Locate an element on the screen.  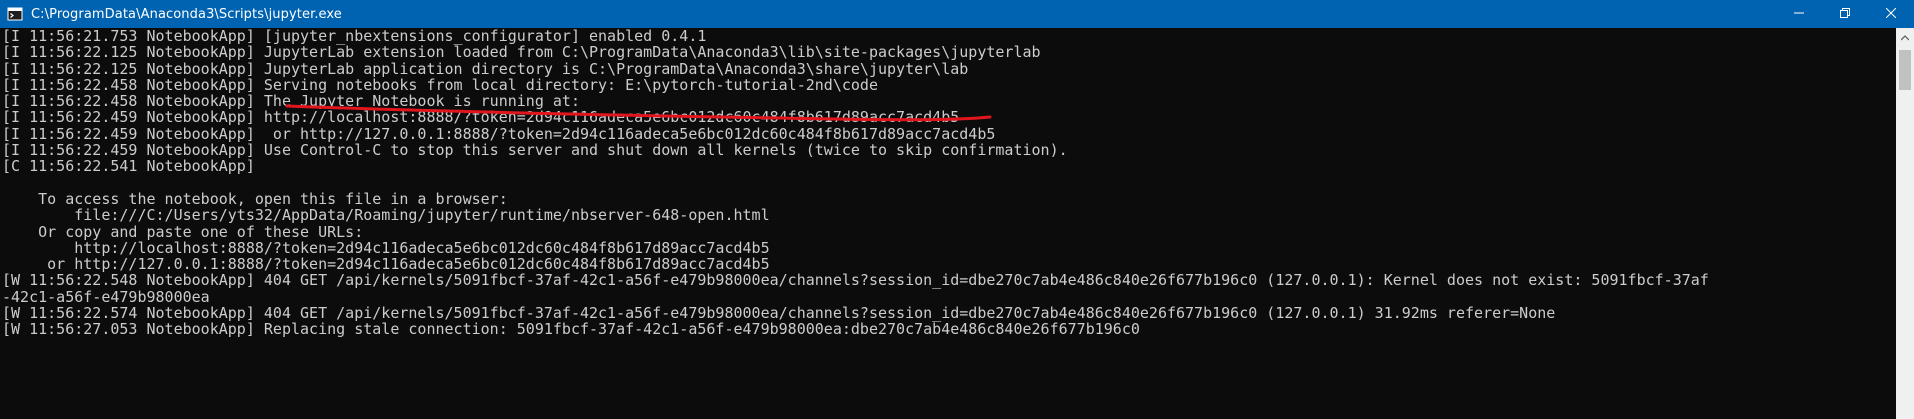
console-line: [C 11:56:22.541 NotebookApp] is located at coordinates (128, 166).